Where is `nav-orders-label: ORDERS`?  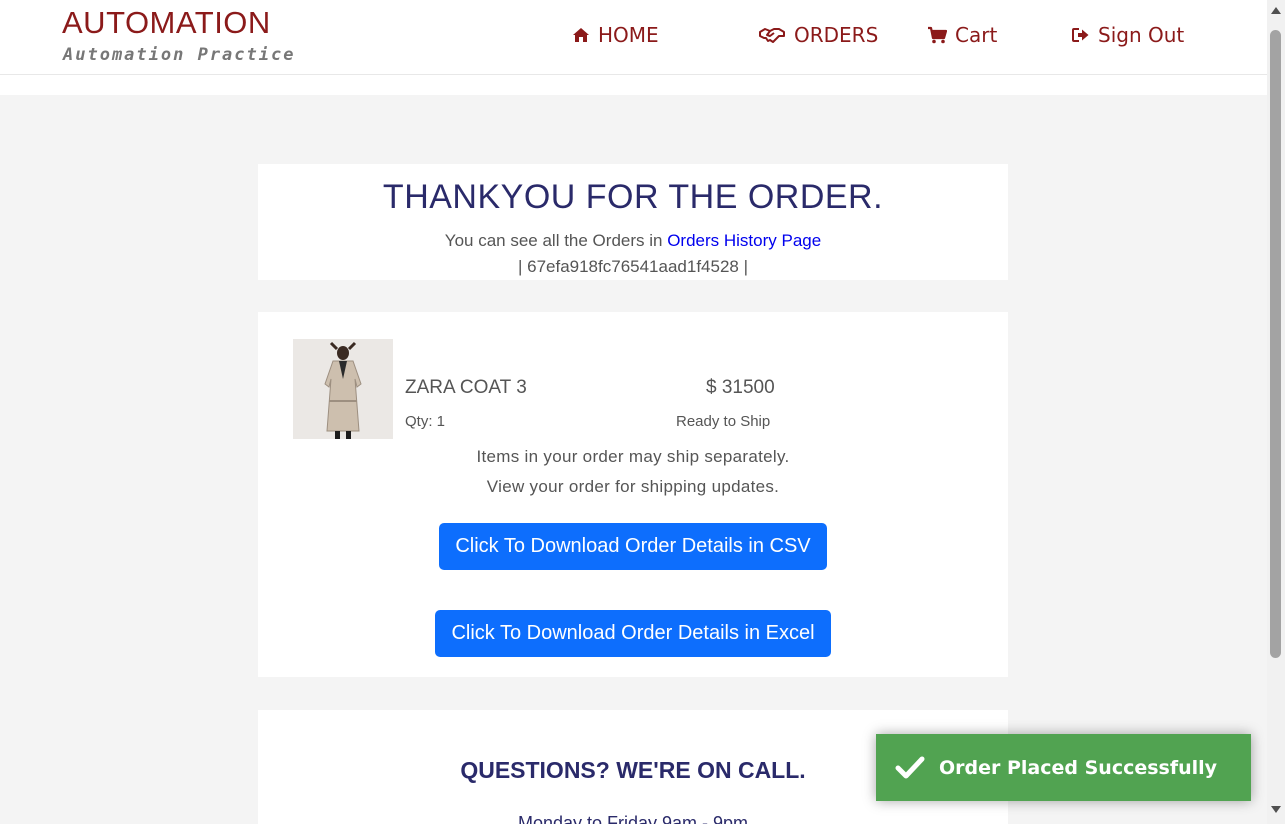 nav-orders-label: ORDERS is located at coordinates (836, 35).